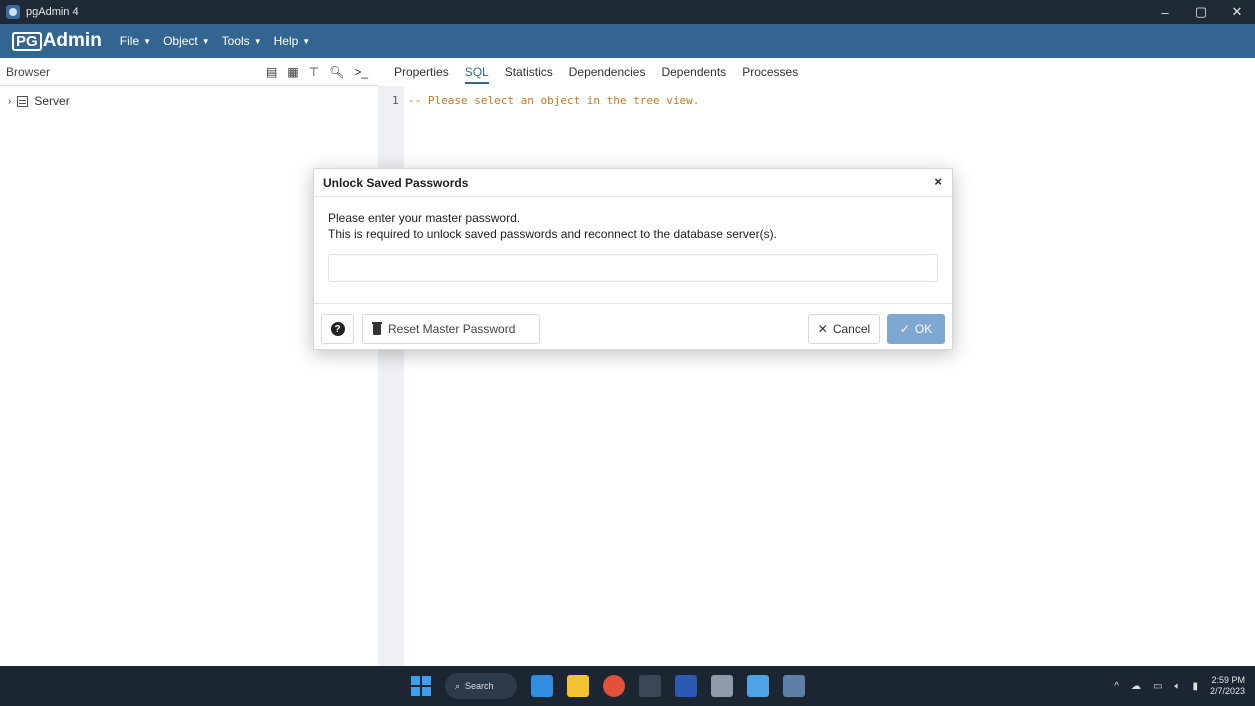 This screenshot has width=1255, height=706. I want to click on browser-panel-title: Browser, so click(28, 71).